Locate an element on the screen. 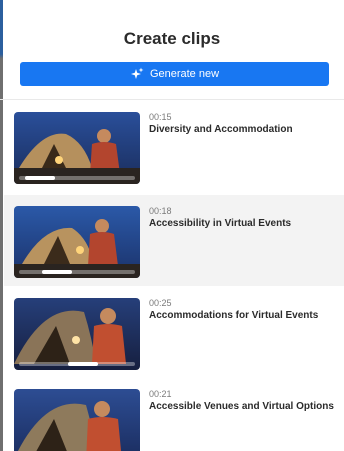 The height and width of the screenshot is (451, 344). clip-title: Diversity and Accommodation is located at coordinates (242, 129).